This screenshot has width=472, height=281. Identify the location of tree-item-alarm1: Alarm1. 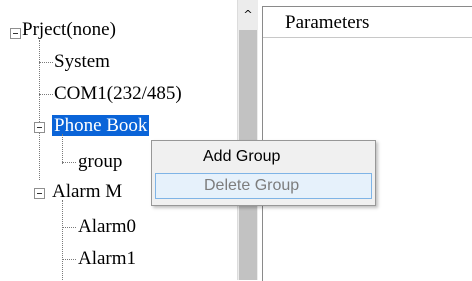
(107, 259).